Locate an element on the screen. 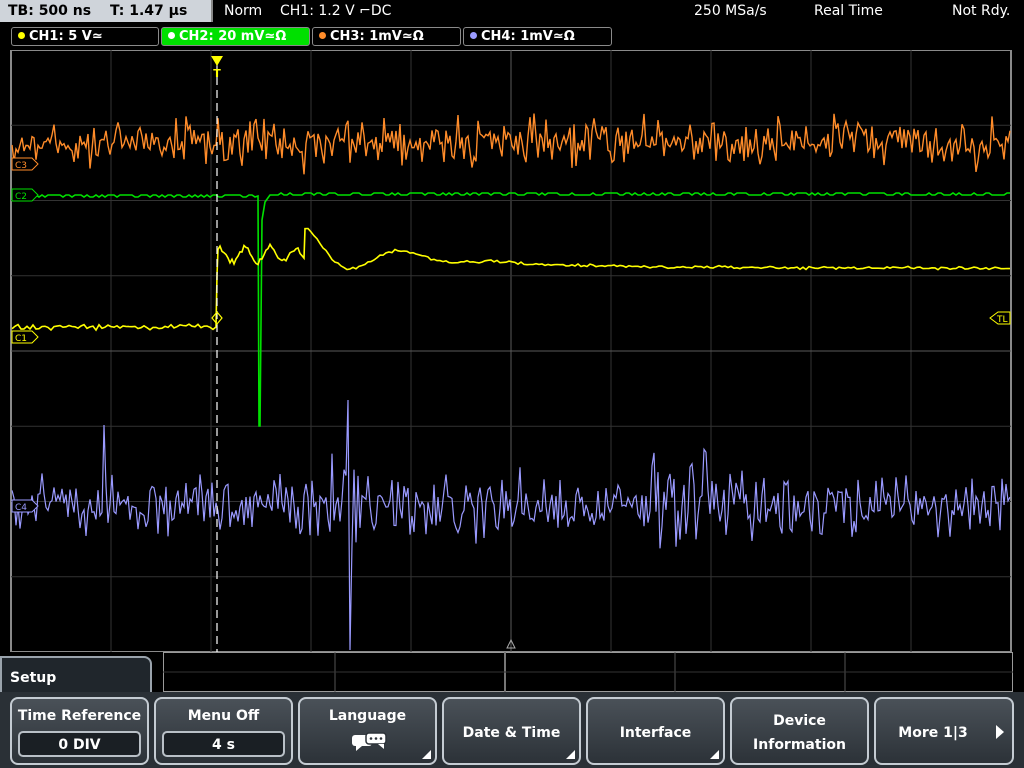  channel-4-label: CH4: 1mV≃Ω is located at coordinates (528, 36).